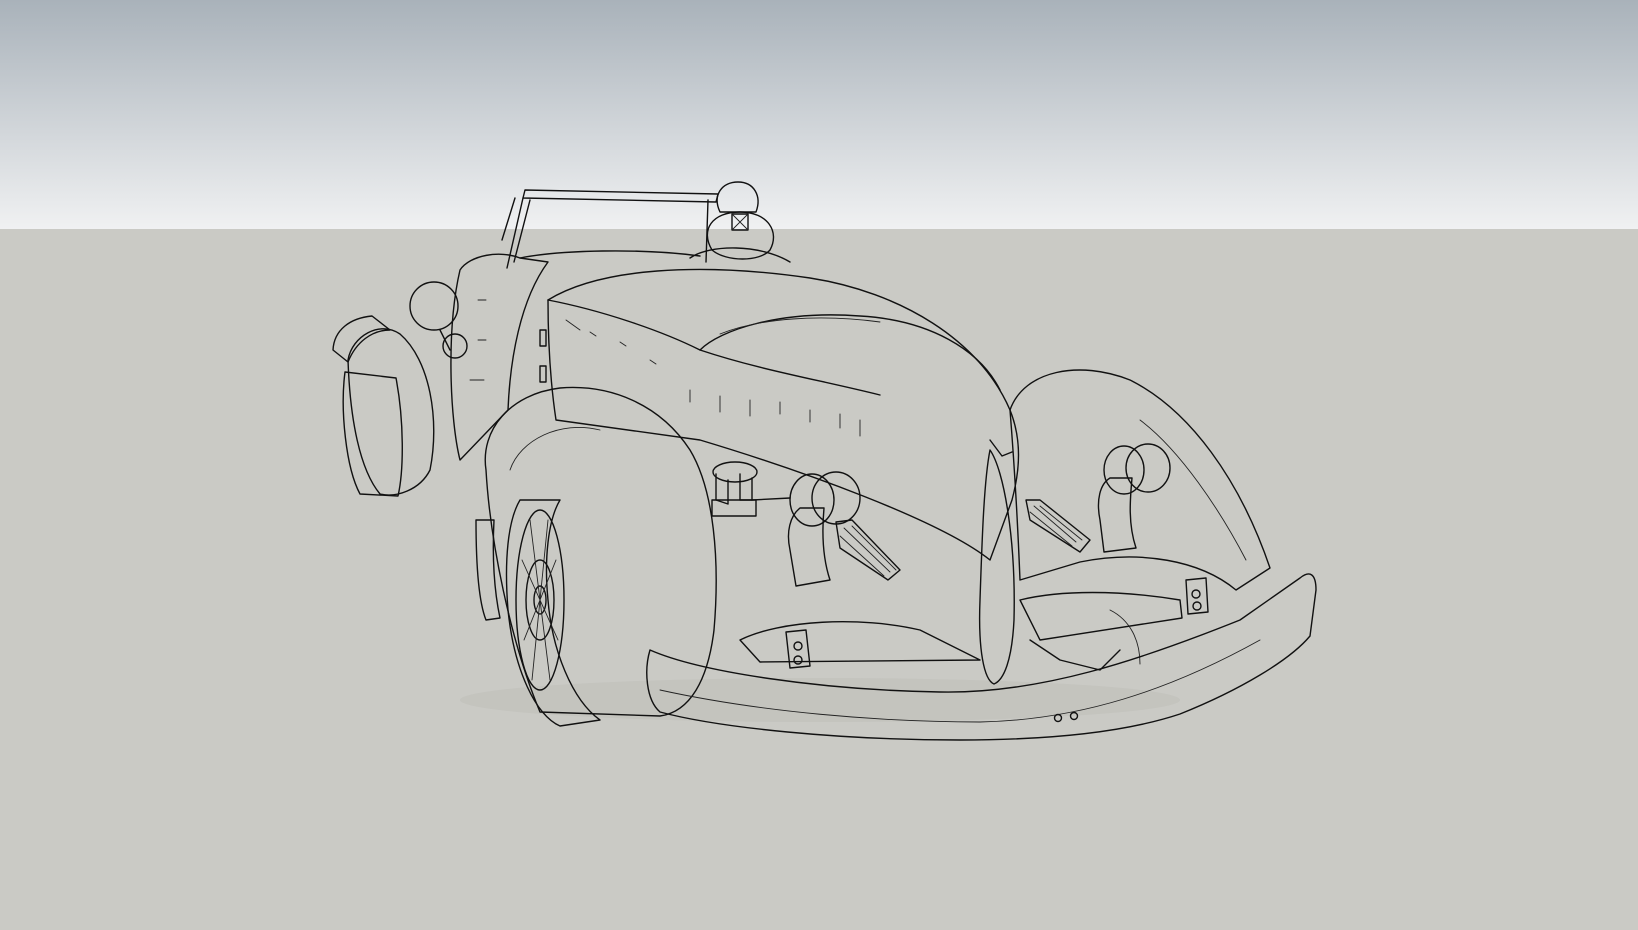 The image size is (1638, 930). Describe the element at coordinates (610, 229) in the screenshot. I see `windshield-frame` at that location.